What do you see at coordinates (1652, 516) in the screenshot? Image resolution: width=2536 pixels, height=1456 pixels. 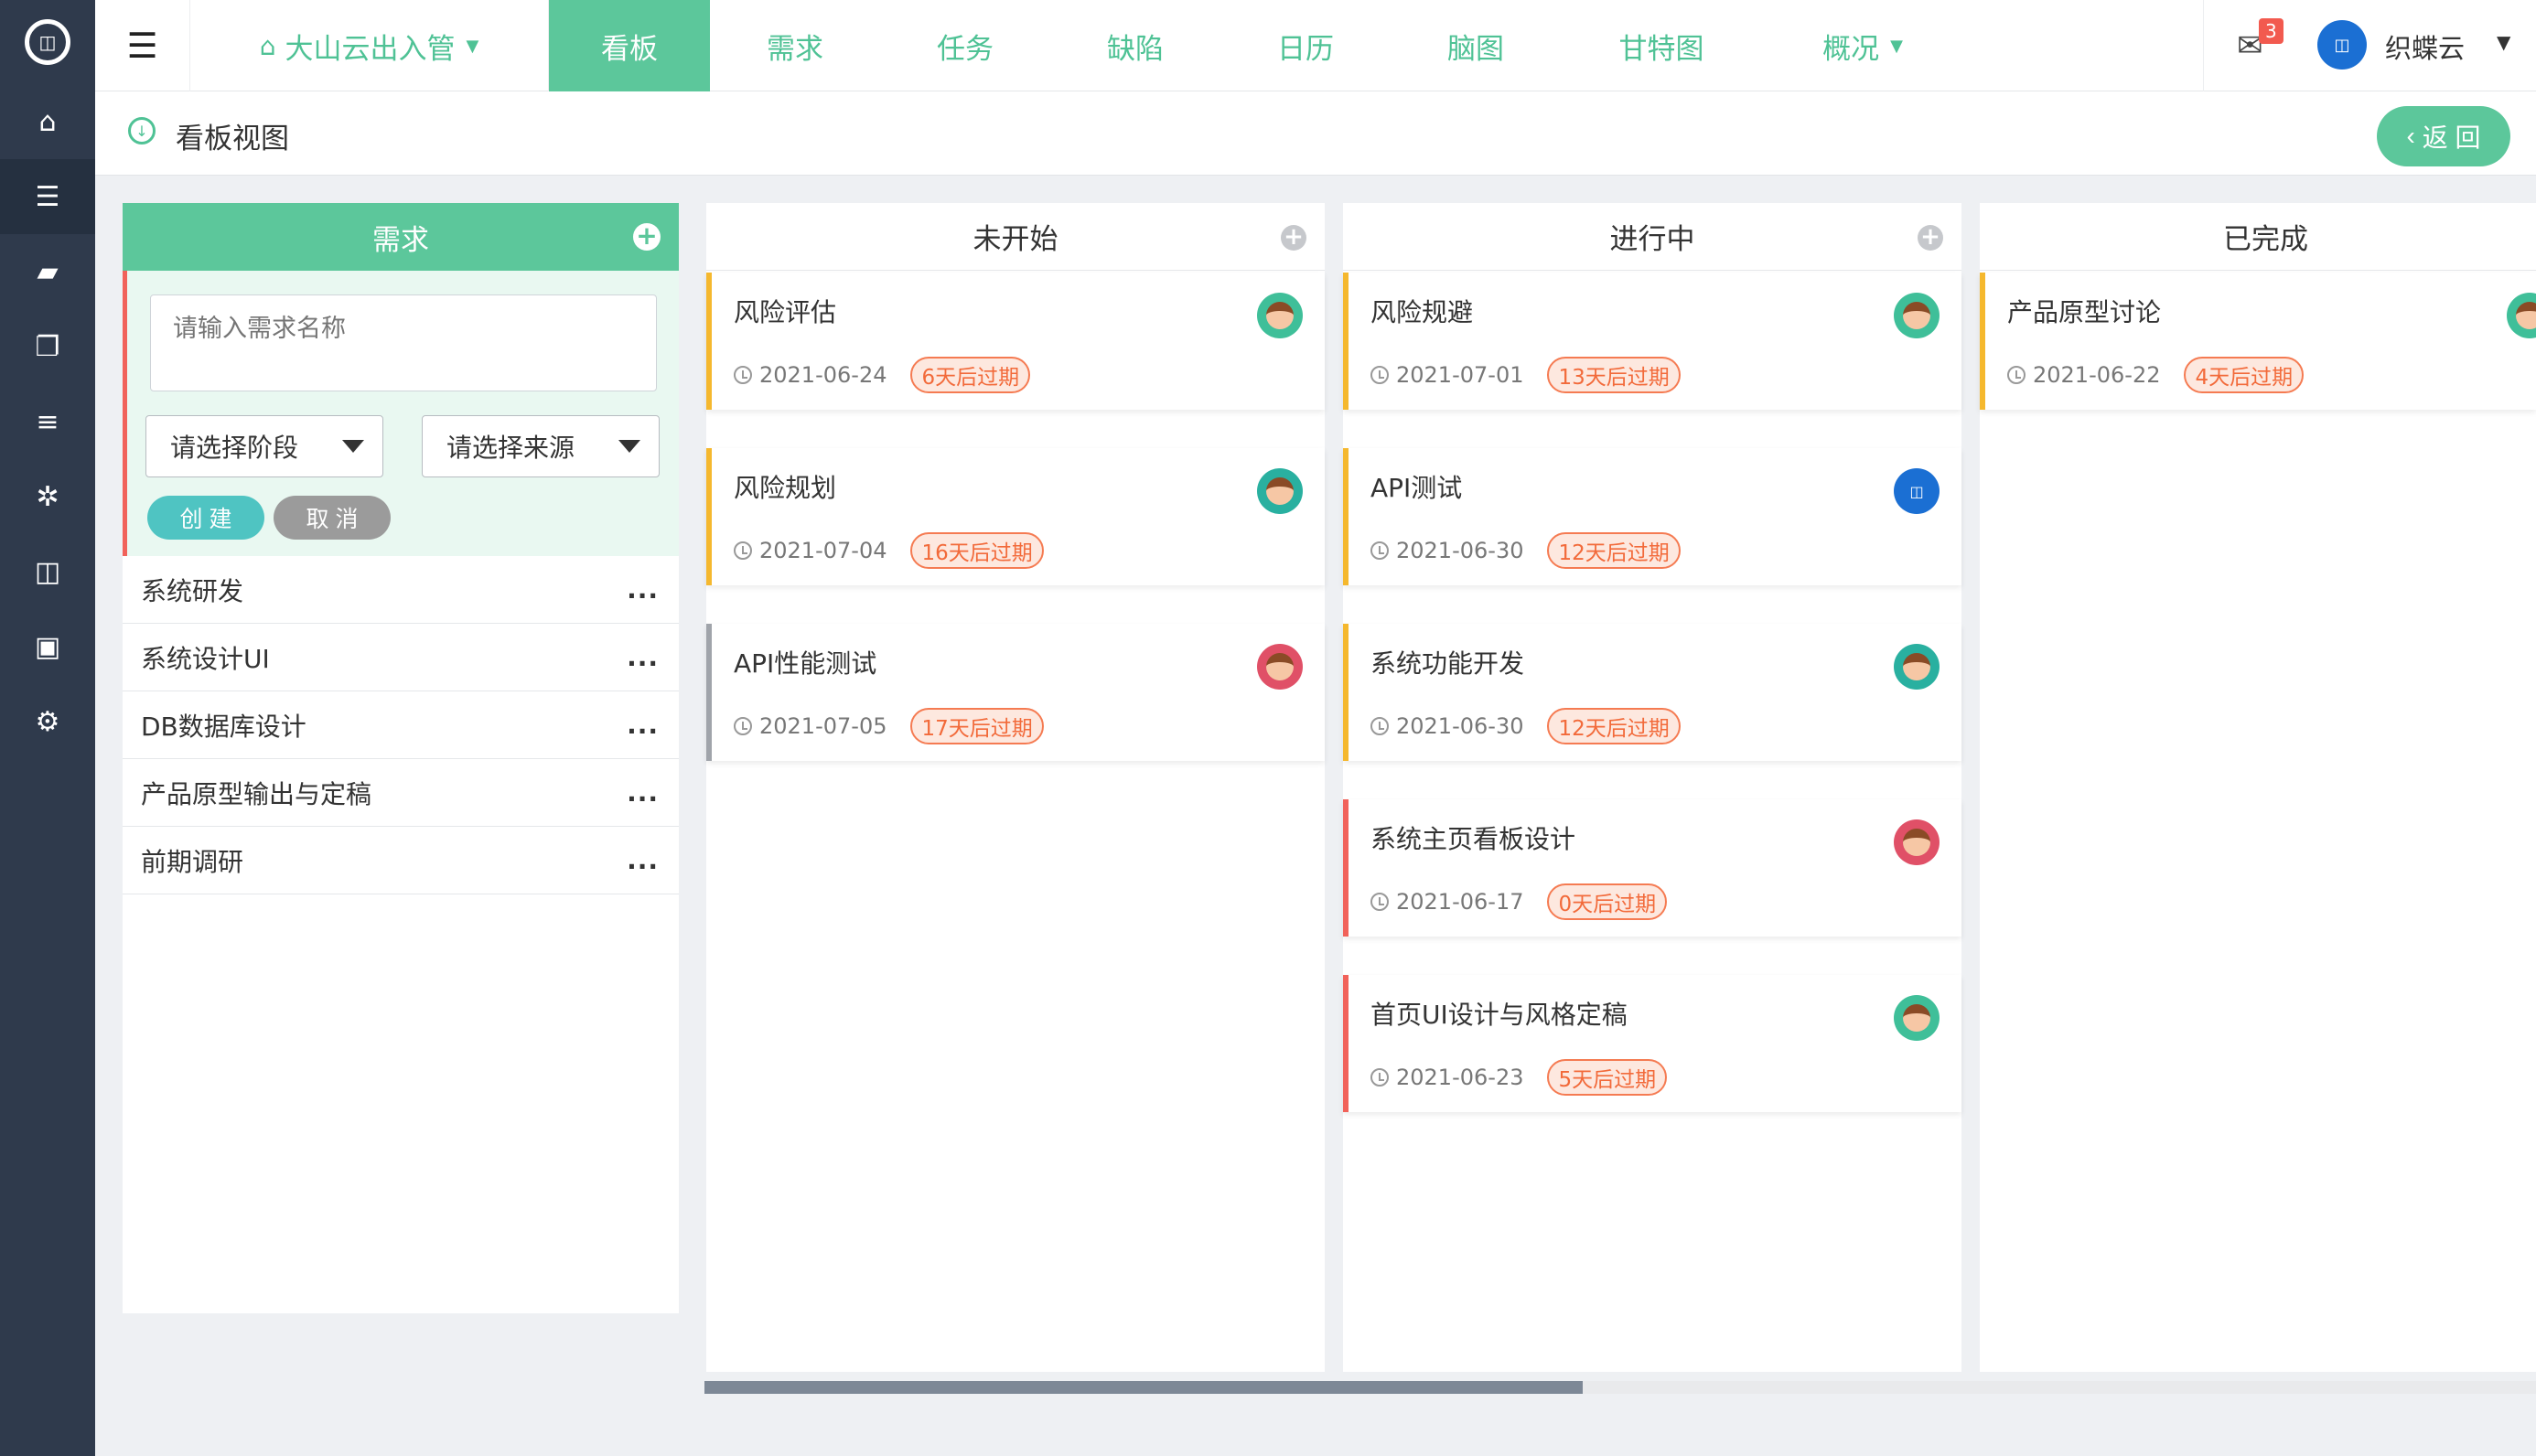 I see `task-card: API测试 ◫ 2021-06-30 12天后过期` at bounding box center [1652, 516].